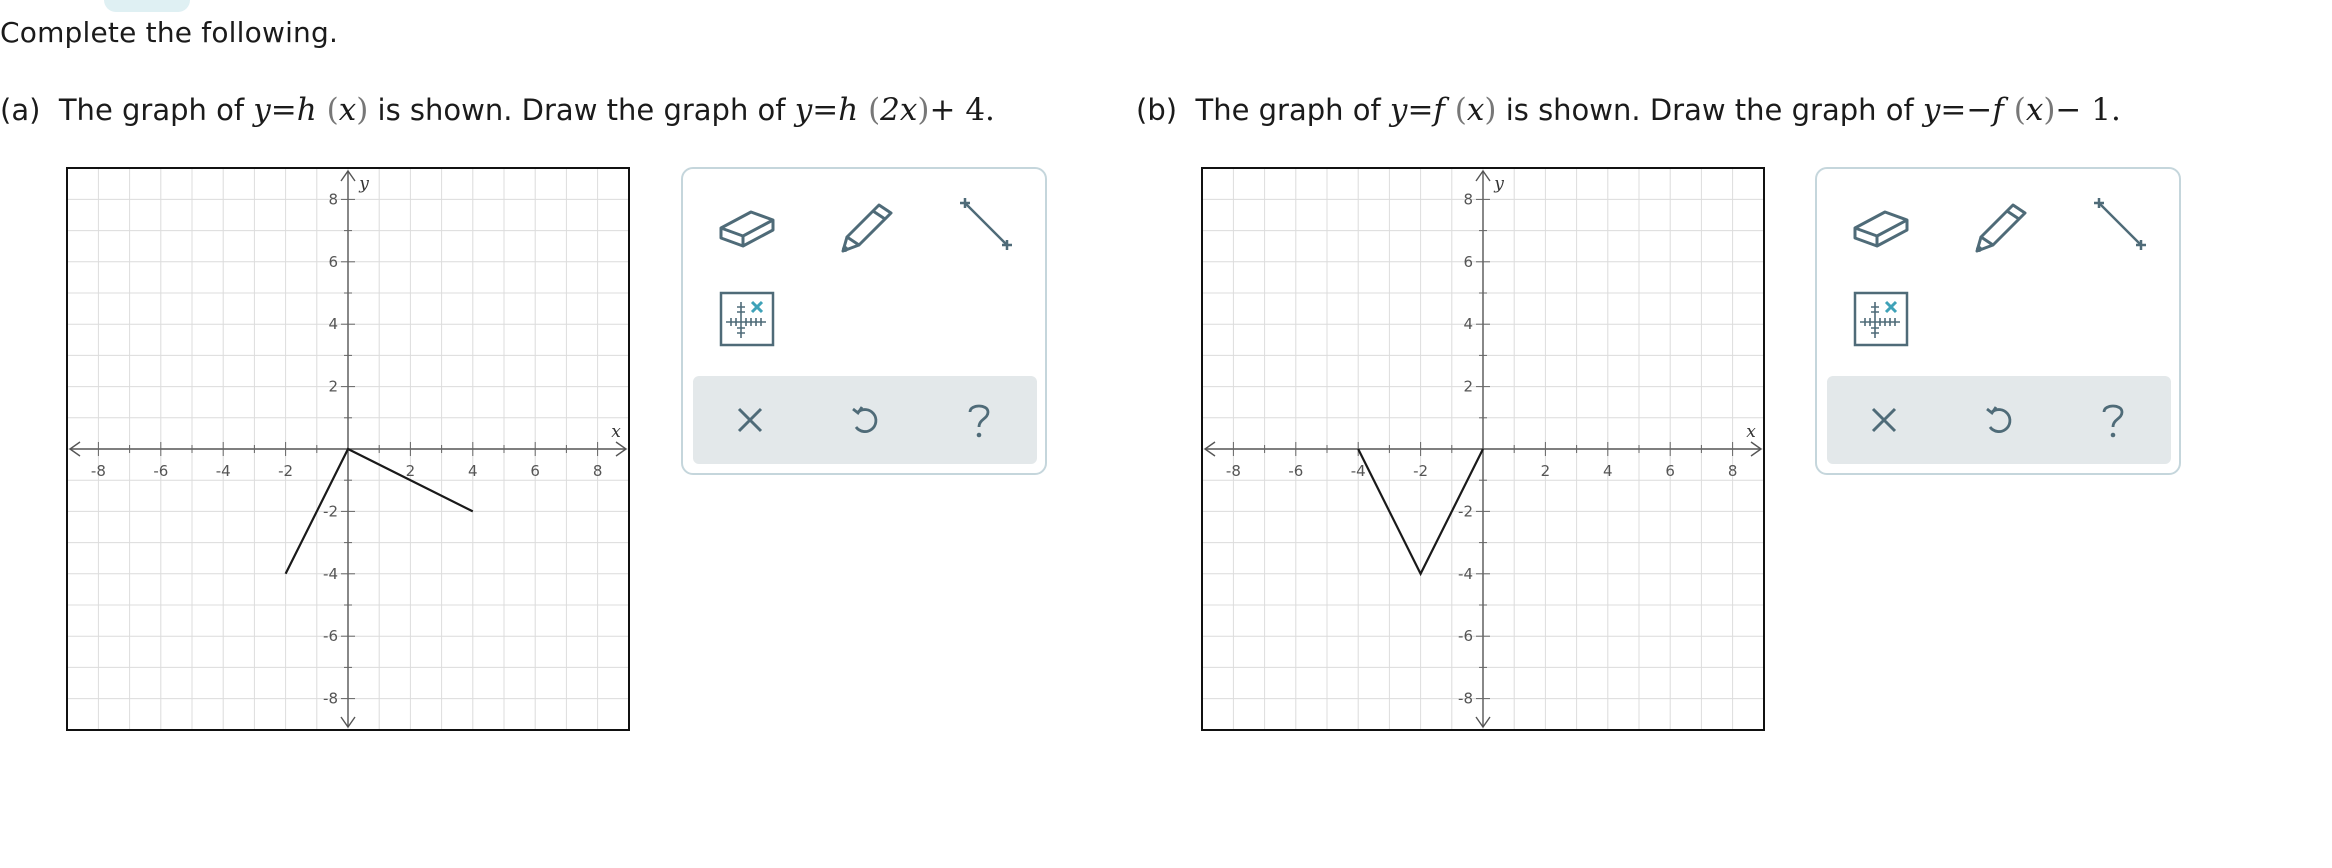 The width and height of the screenshot is (2332, 868). What do you see at coordinates (1443, 110) in the screenshot?
I see `part-b-given-equation: y=f (x)` at bounding box center [1443, 110].